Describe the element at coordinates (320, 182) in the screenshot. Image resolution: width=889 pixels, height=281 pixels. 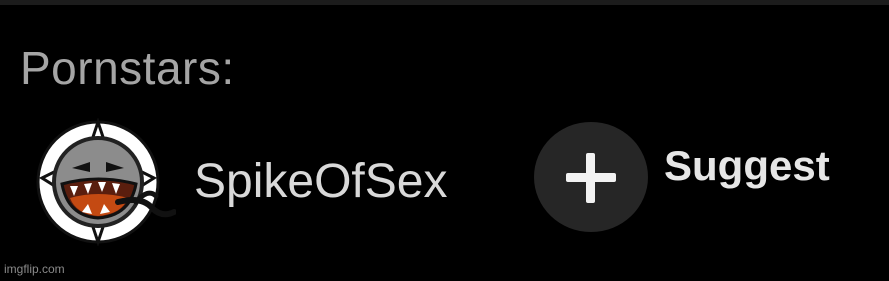
I see `pornstar-name: SpikeOfSex` at that location.